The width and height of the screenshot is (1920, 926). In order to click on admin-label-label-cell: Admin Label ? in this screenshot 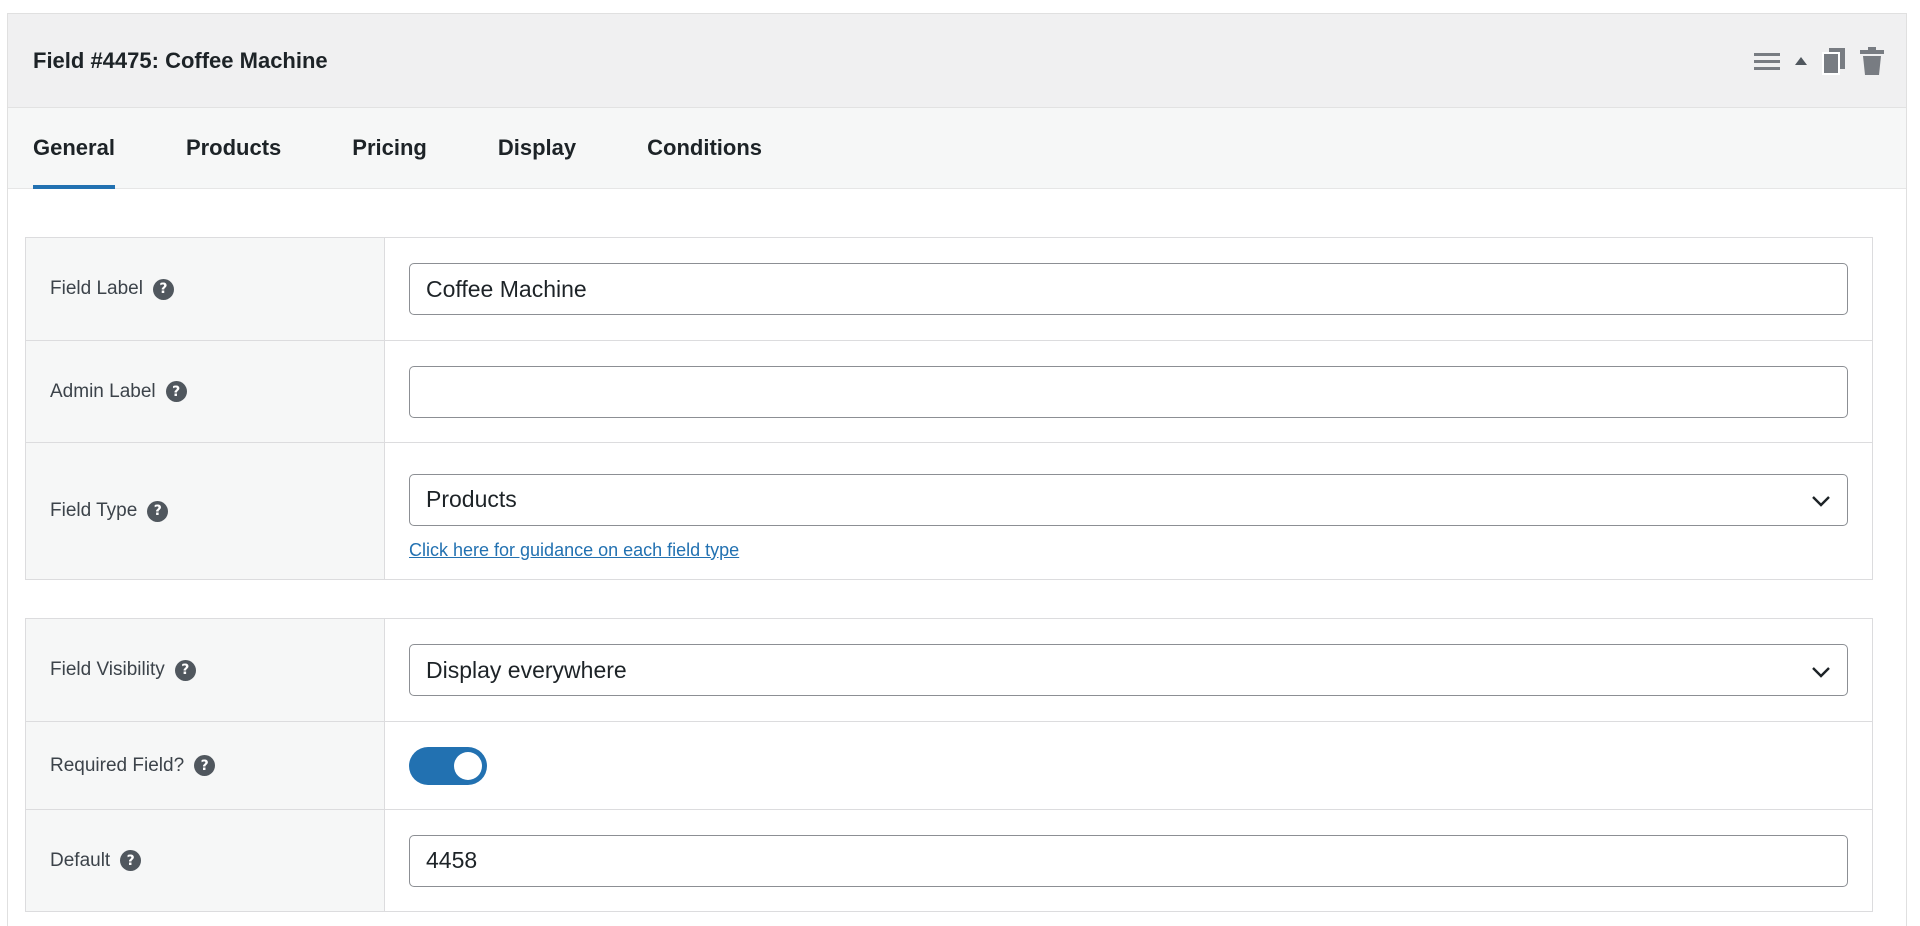, I will do `click(205, 391)`.